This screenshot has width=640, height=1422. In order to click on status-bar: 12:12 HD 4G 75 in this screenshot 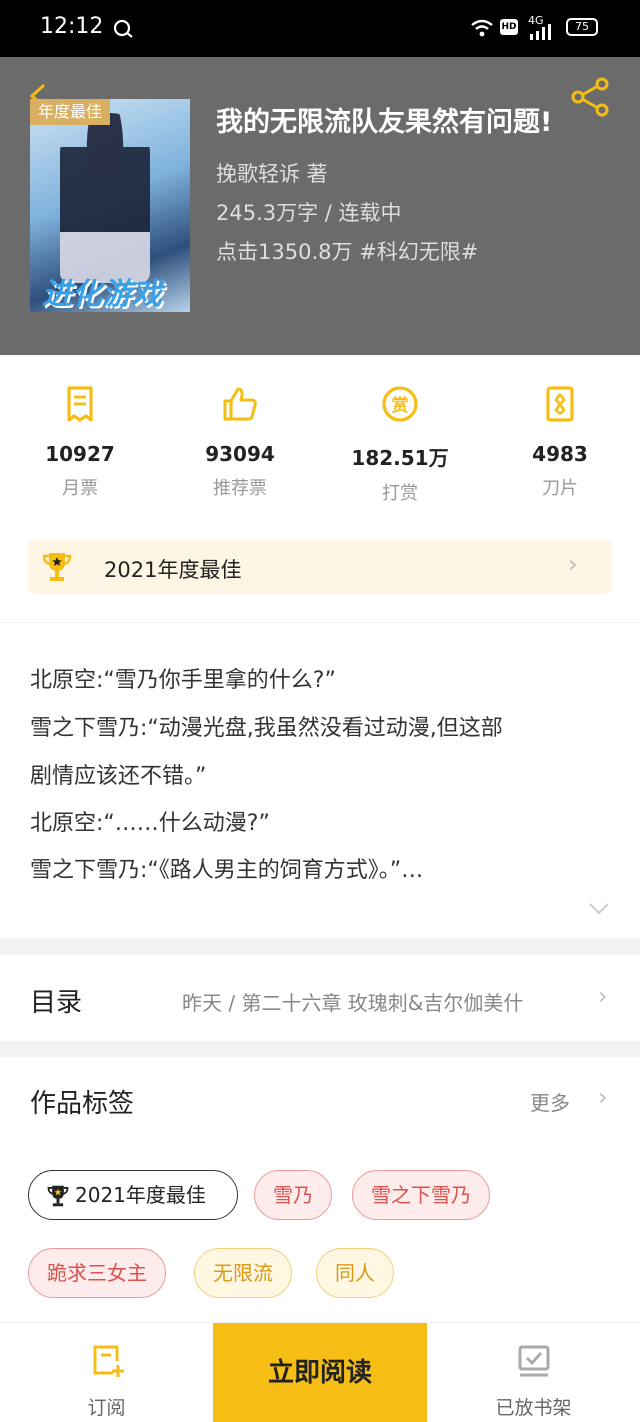, I will do `click(320, 28)`.